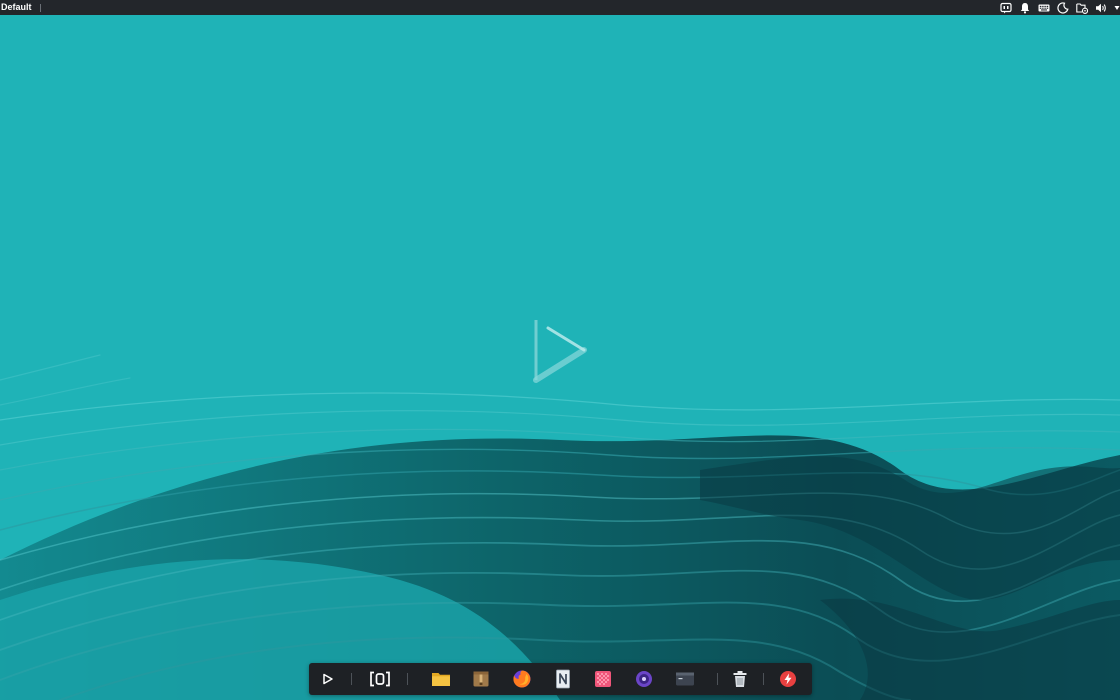 The height and width of the screenshot is (700, 1120). What do you see at coordinates (40, 7) in the screenshot?
I see `panel-separator` at bounding box center [40, 7].